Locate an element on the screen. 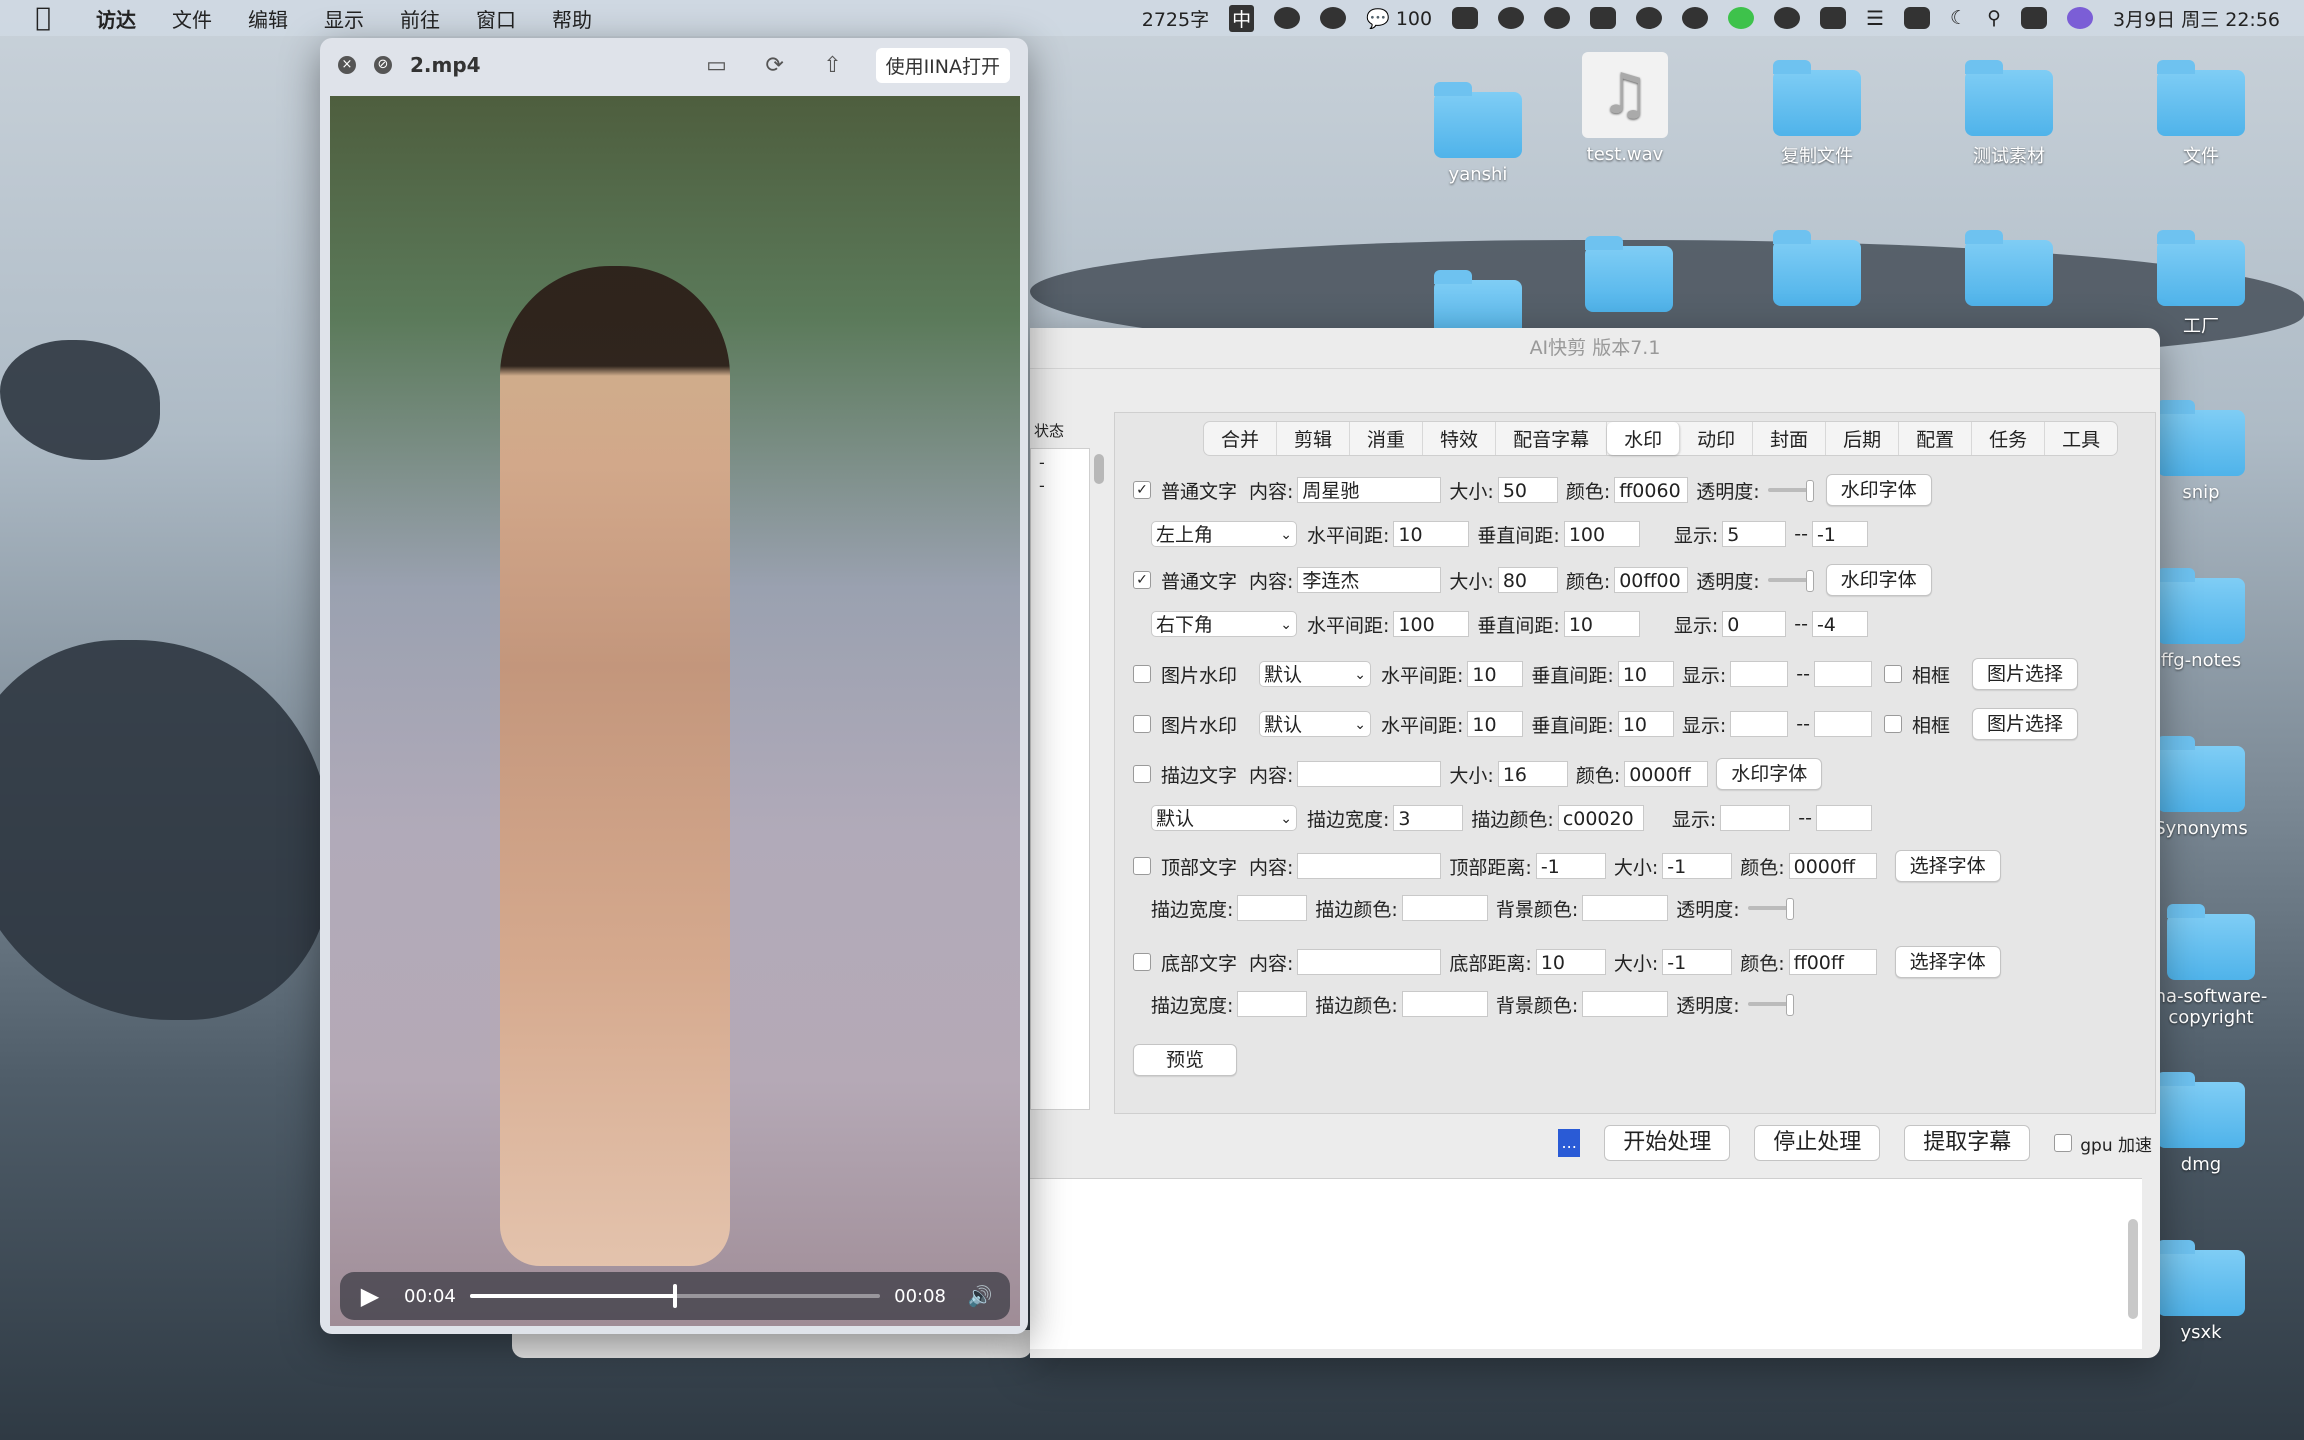 The image size is (2304, 1440). desktop-icon-files: 文件 is located at coordinates (2201, 114).